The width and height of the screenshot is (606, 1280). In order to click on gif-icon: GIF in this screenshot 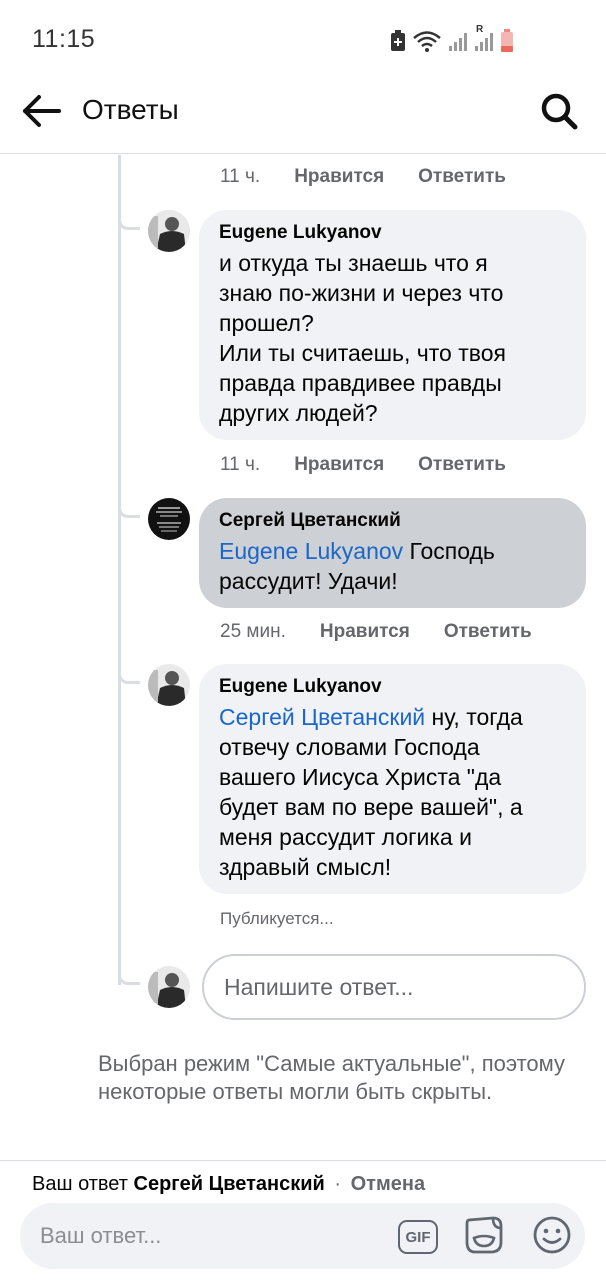, I will do `click(418, 1237)`.